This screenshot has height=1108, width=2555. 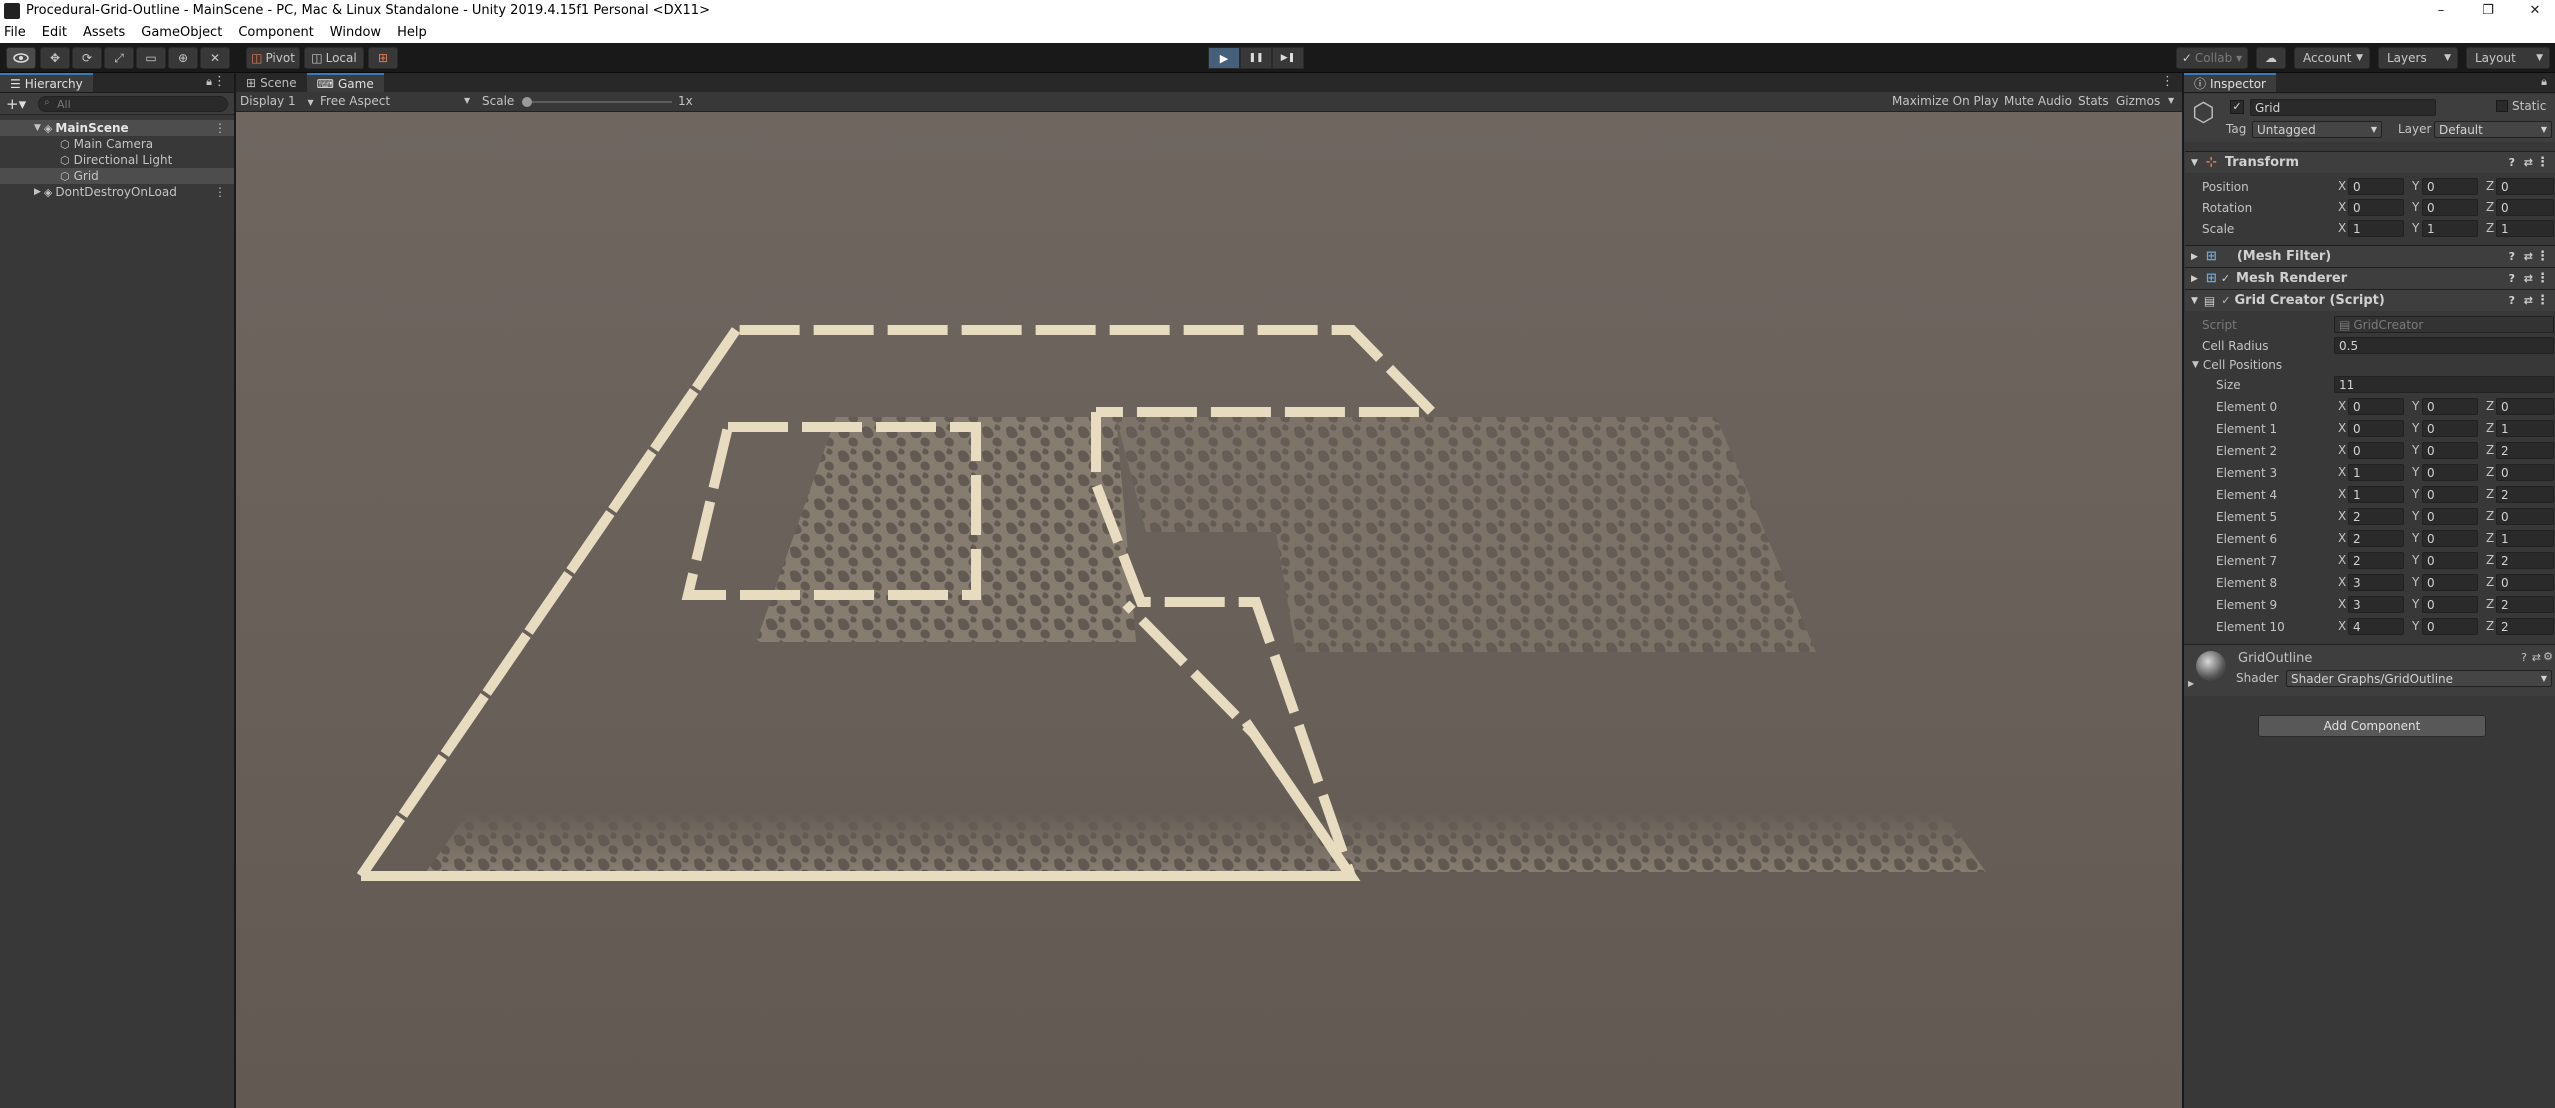 I want to click on scale-y-field: 1, so click(x=2450, y=228).